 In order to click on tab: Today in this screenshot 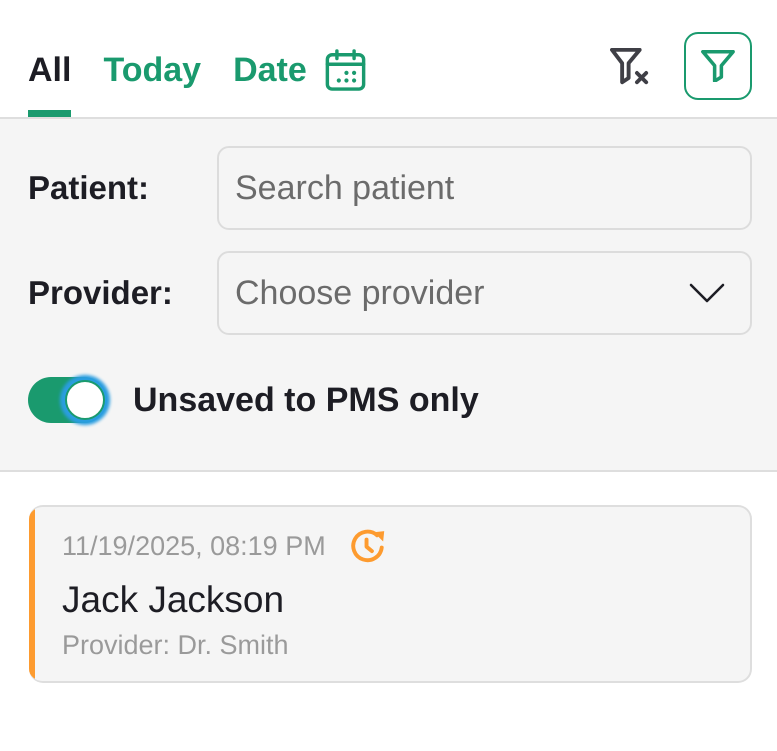, I will do `click(152, 83)`.